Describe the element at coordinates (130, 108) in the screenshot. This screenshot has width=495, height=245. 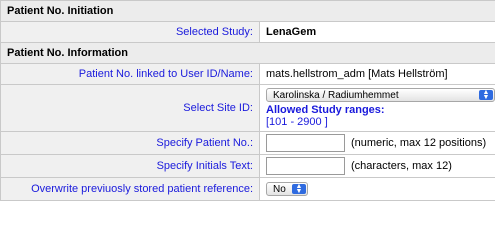
I see `site-id-label: Select Site ID:` at that location.